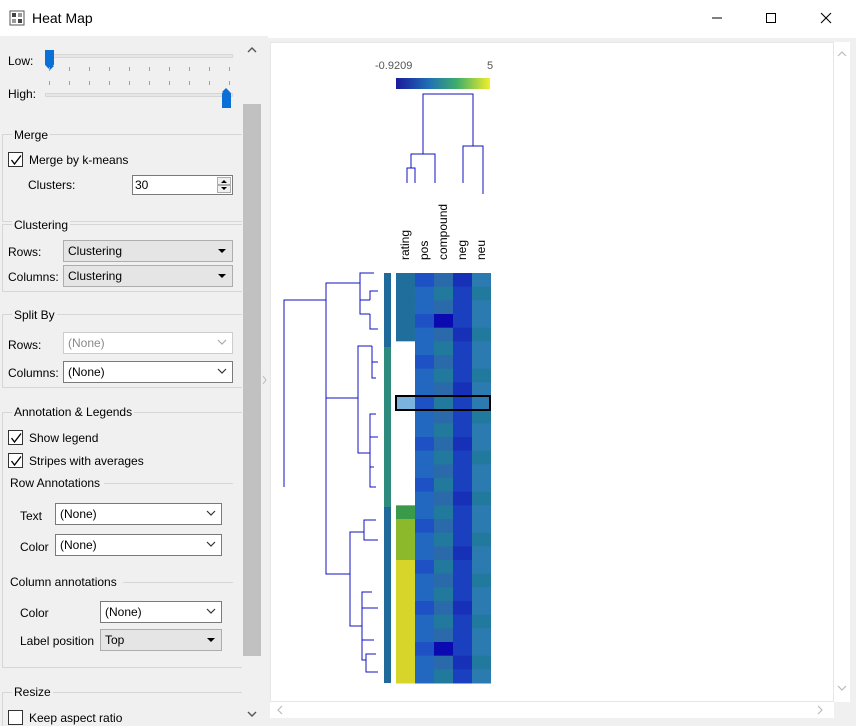 The image size is (856, 726). What do you see at coordinates (252, 50) in the screenshot?
I see `scroll-up-icon` at bounding box center [252, 50].